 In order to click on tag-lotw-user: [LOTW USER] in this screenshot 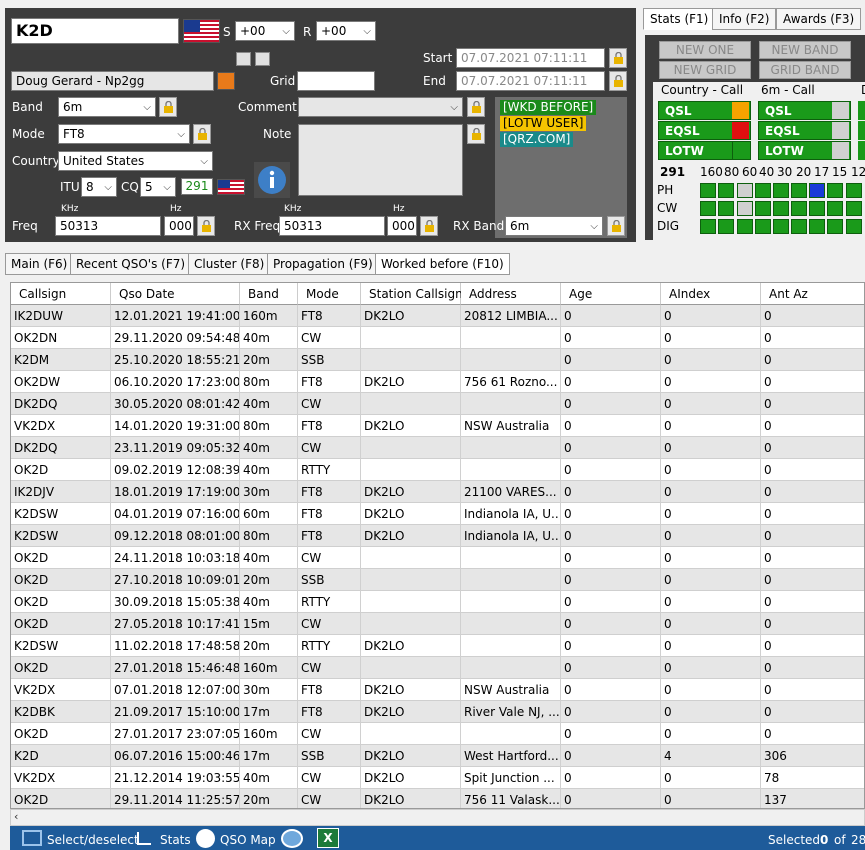, I will do `click(543, 123)`.